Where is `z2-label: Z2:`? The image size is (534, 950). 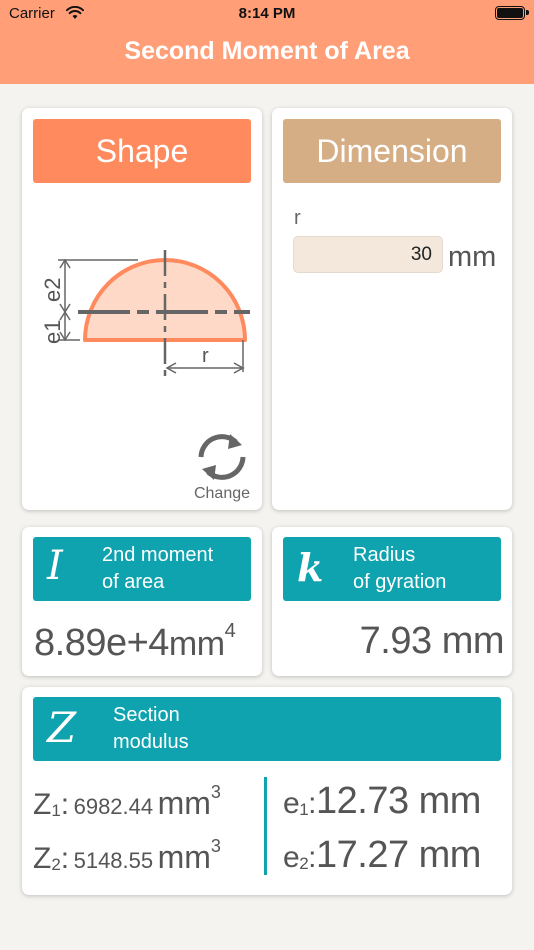 z2-label: Z2: is located at coordinates (51, 858).